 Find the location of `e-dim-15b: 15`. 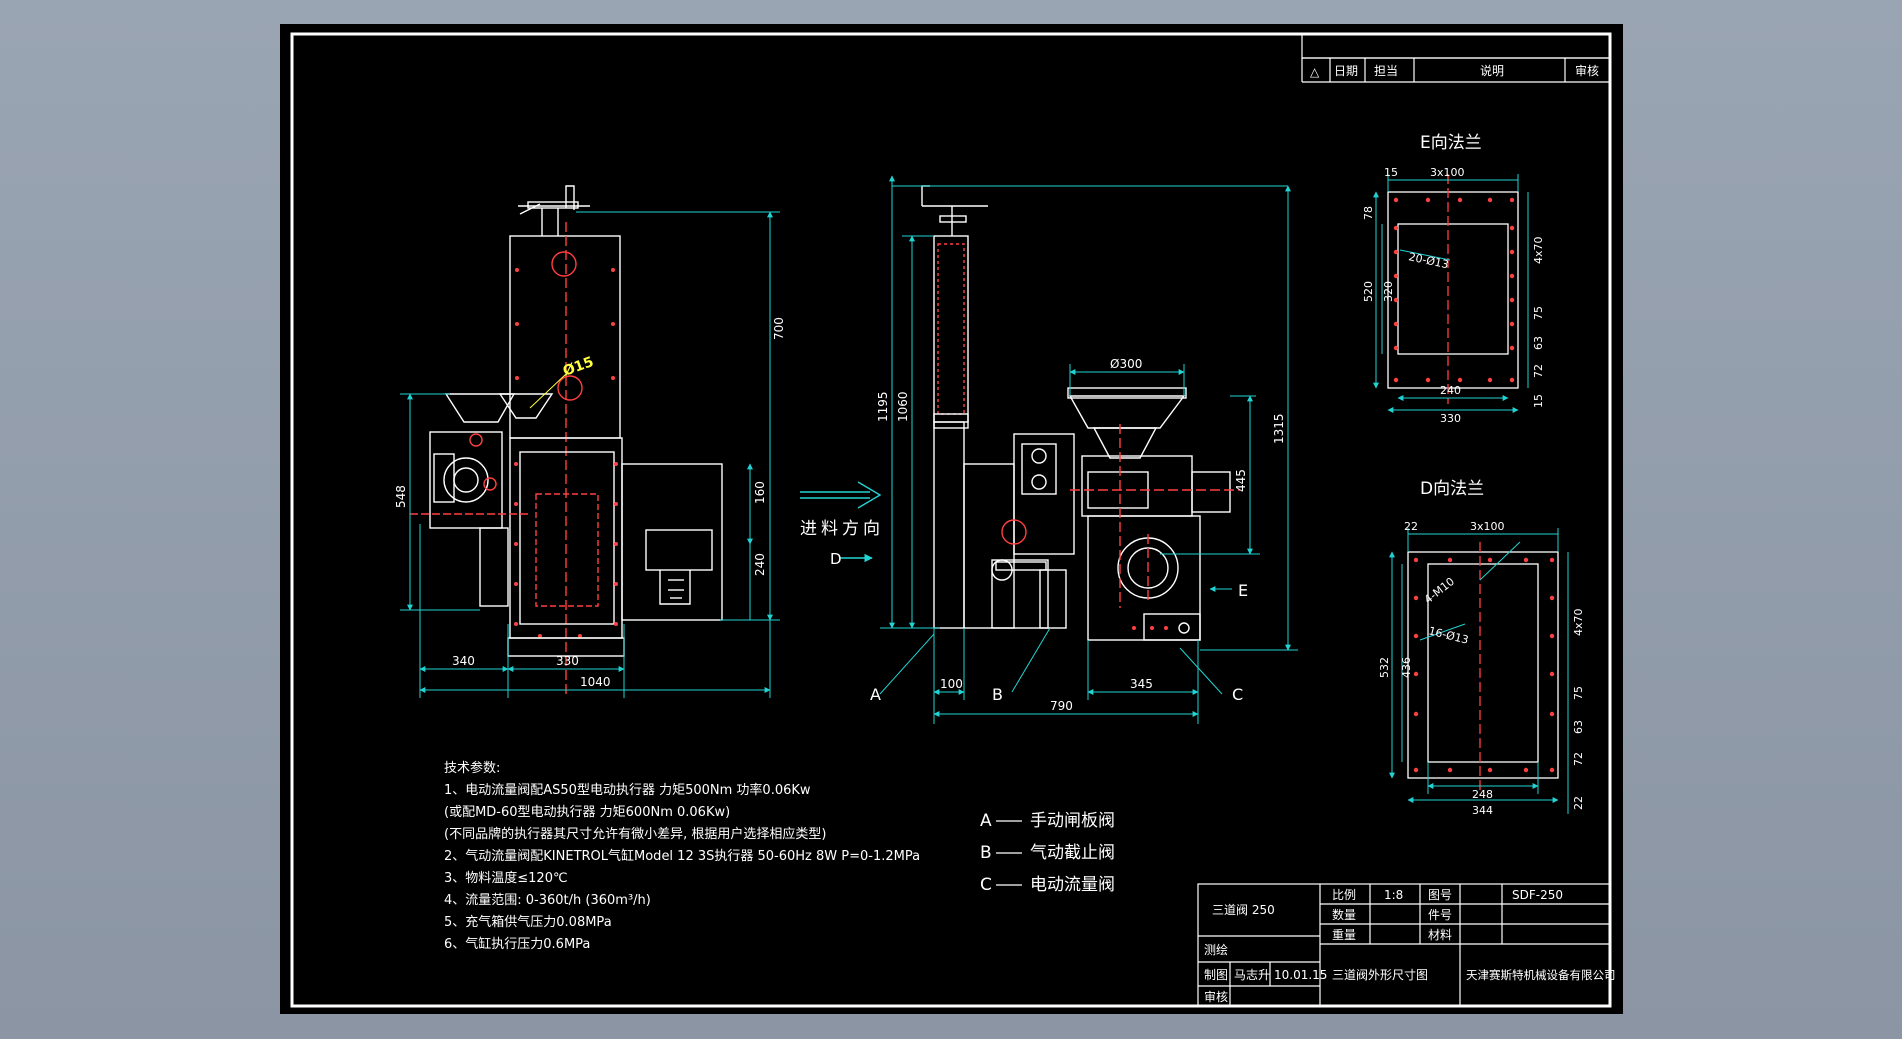

e-dim-15b: 15 is located at coordinates (1538, 401).